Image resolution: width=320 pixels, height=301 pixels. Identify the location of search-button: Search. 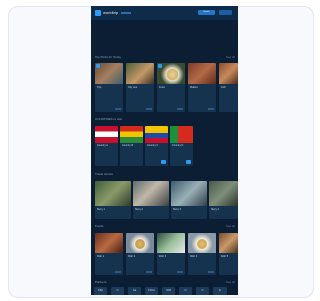
(206, 12).